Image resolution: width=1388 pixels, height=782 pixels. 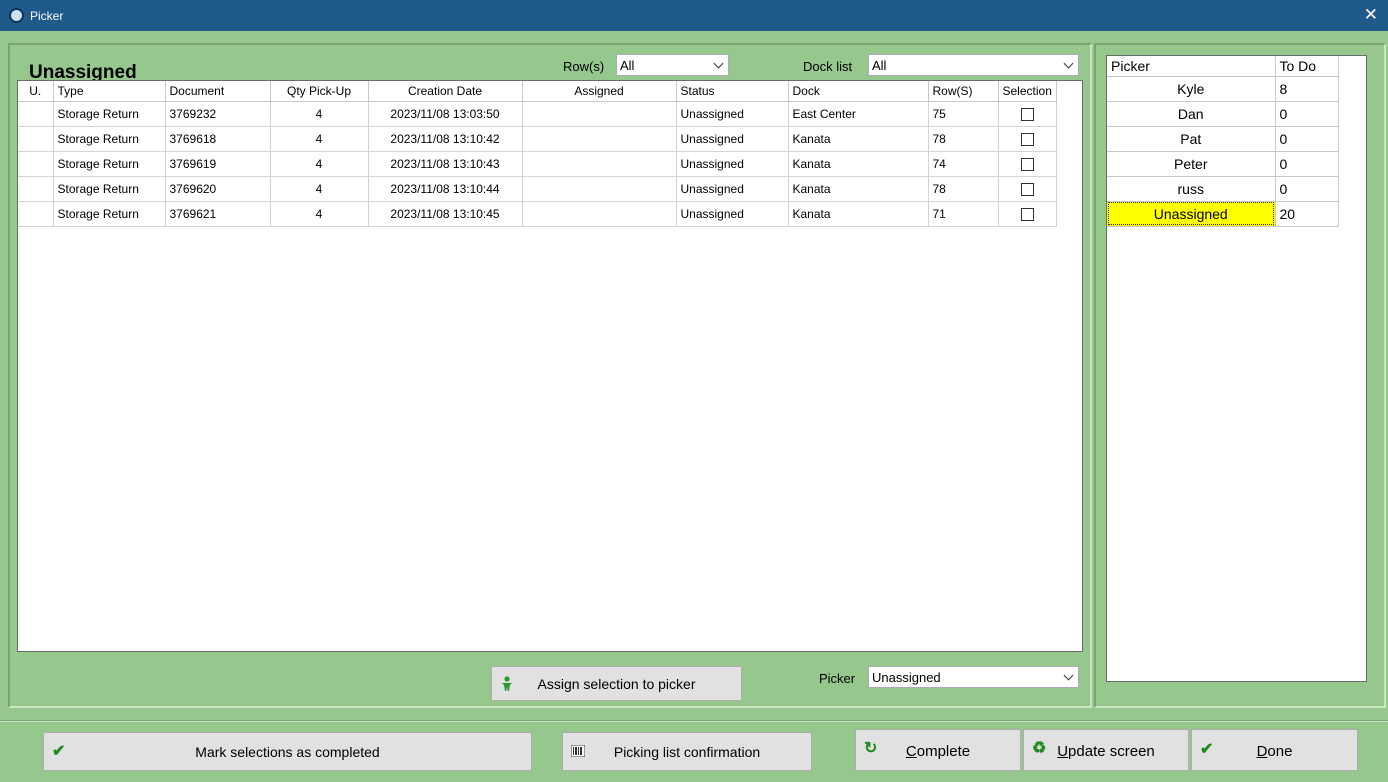 I want to click on assign-selection-button: Assign selection to picker, so click(x=616, y=683).